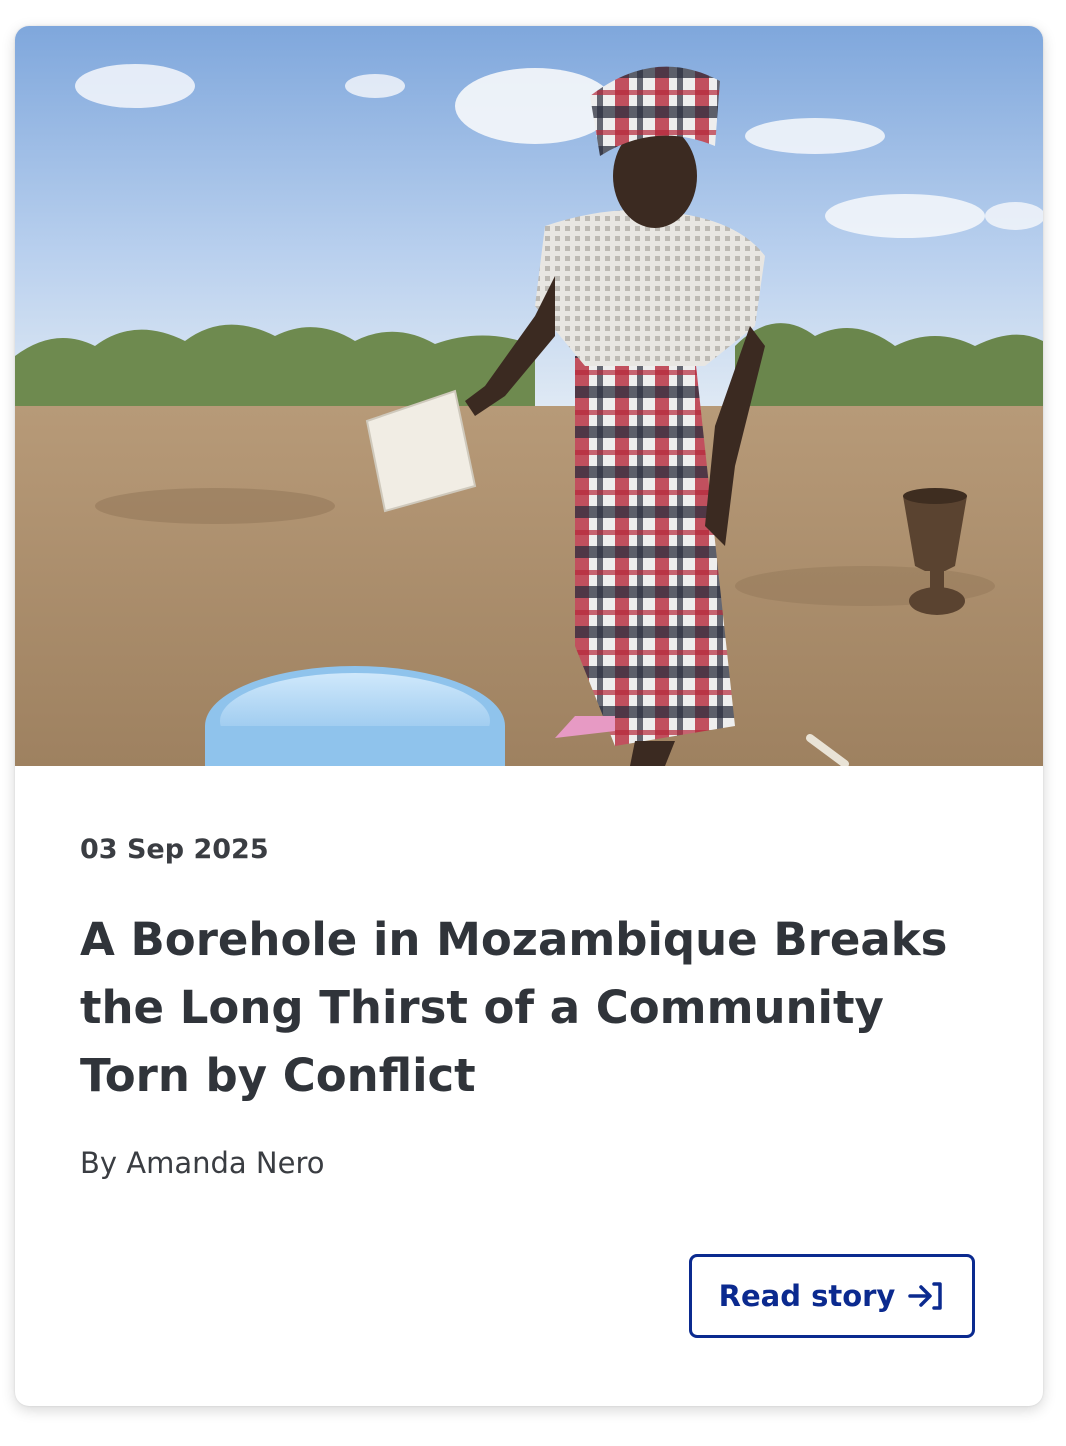 This screenshot has width=1066, height=1446. Describe the element at coordinates (225, 1163) in the screenshot. I see `author-name: Amanda Nero` at that location.